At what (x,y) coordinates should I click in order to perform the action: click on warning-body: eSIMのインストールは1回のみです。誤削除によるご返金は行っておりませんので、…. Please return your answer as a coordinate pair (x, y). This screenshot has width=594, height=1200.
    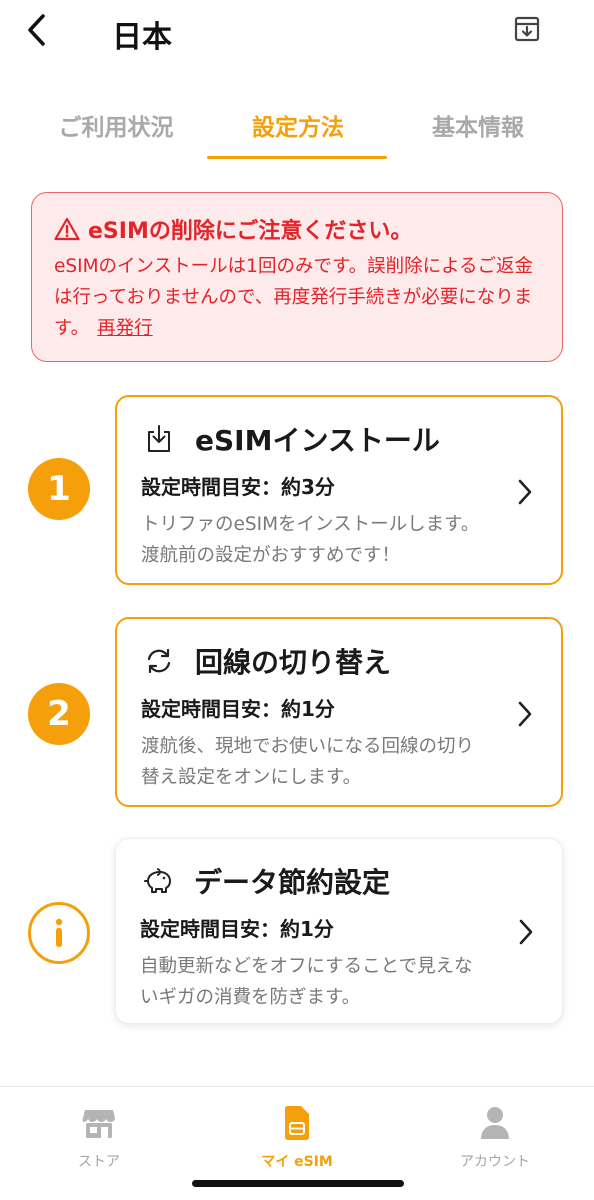
    Looking at the image, I should click on (298, 297).